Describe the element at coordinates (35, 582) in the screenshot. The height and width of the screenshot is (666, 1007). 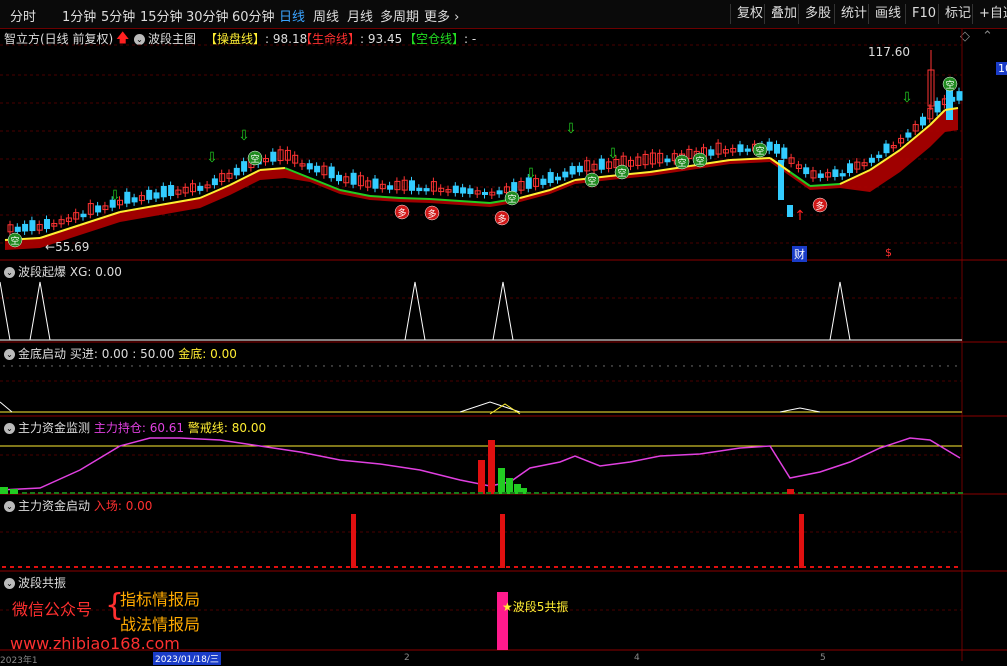
I see `boduan-gongzhen-header: ⌄ 波段共振` at that location.